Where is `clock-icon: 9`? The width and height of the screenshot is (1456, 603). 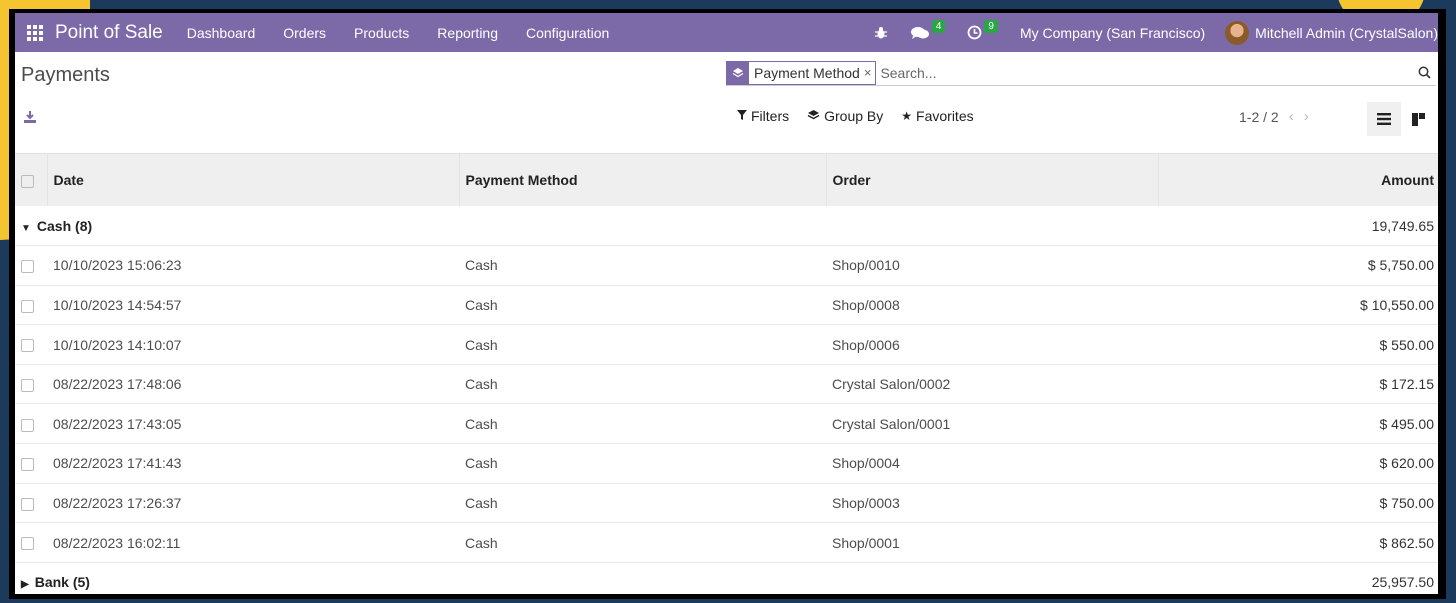
clock-icon: 9 is located at coordinates (982, 30).